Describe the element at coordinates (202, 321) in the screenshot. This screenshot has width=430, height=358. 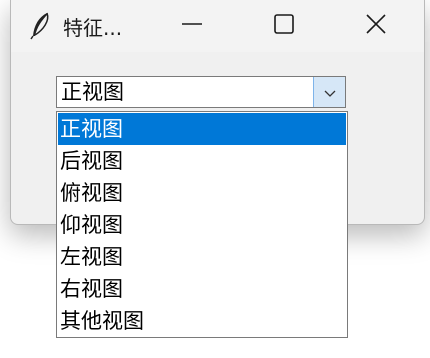
I see `list-option-other-view: 其他视图` at that location.